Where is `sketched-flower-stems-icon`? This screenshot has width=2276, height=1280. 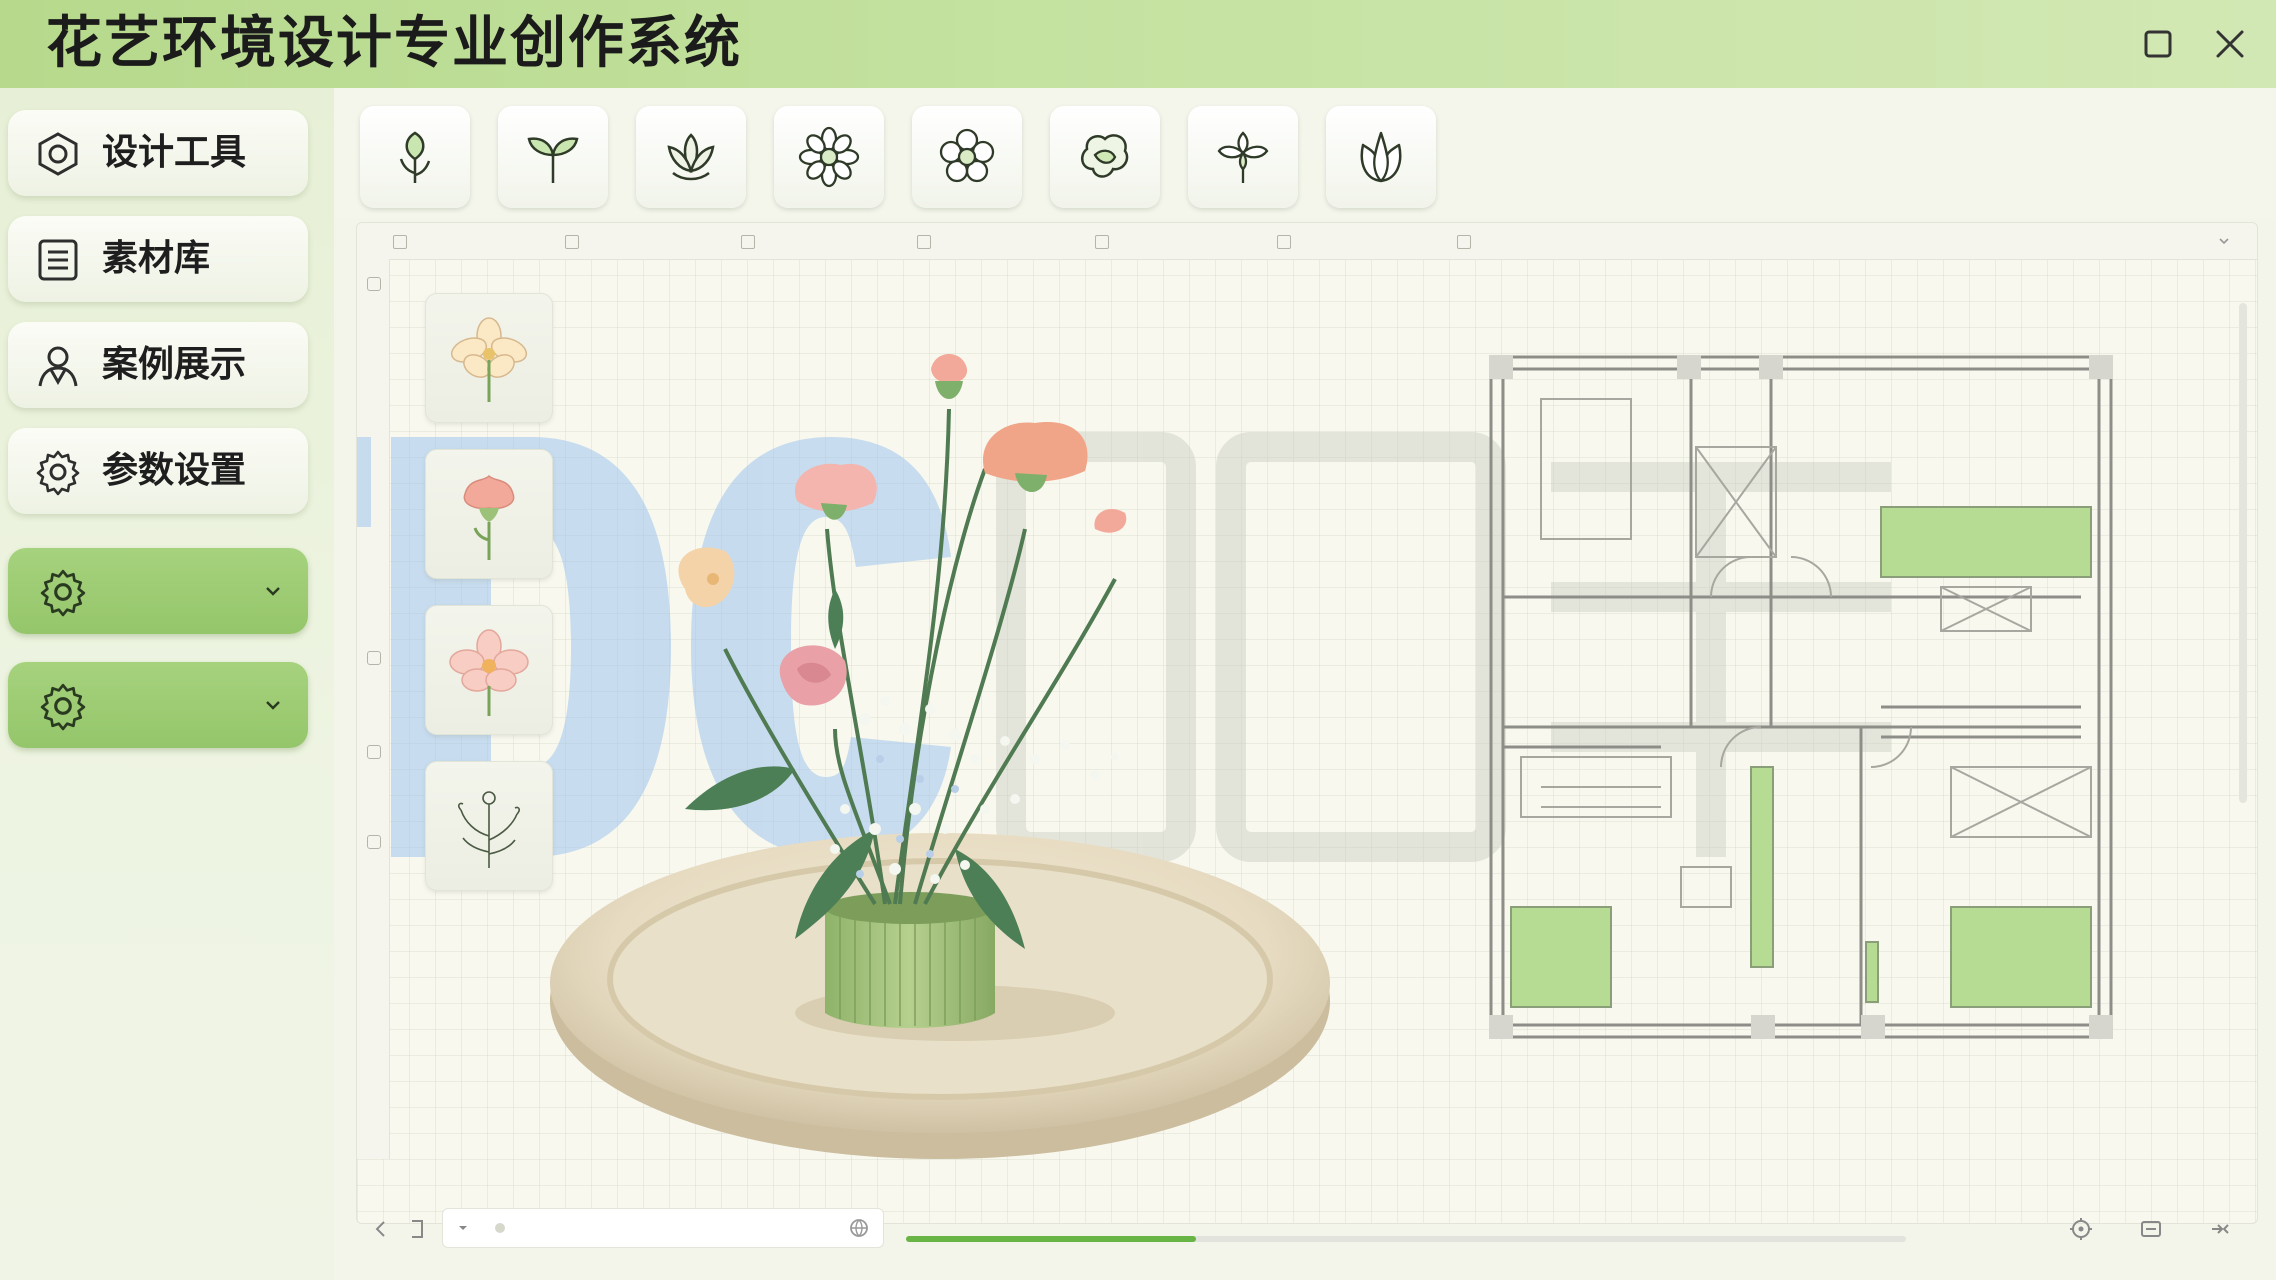 sketched-flower-stems-icon is located at coordinates (489, 829).